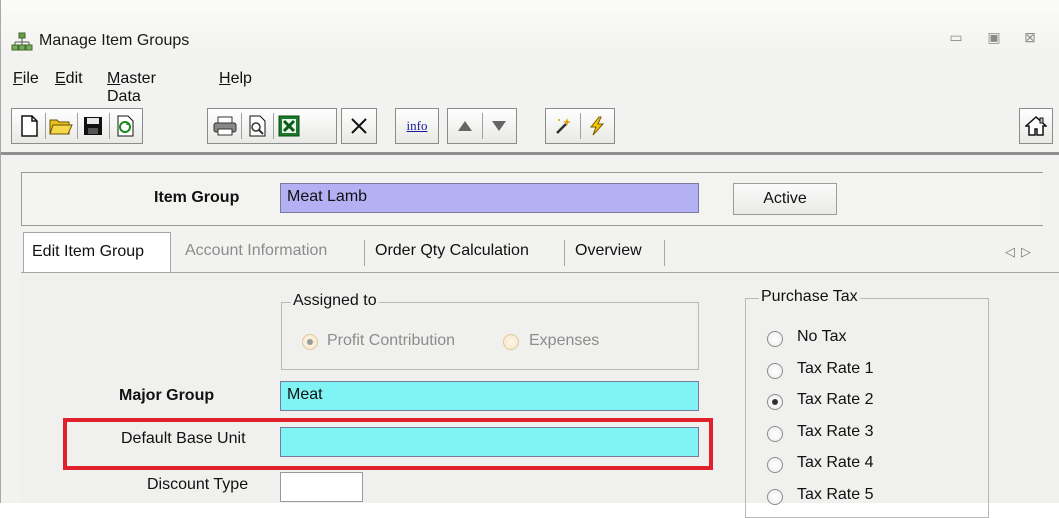 This screenshot has height=518, width=1059. Describe the element at coordinates (1030, 37) in the screenshot. I see `close-icon: ⊠` at that location.